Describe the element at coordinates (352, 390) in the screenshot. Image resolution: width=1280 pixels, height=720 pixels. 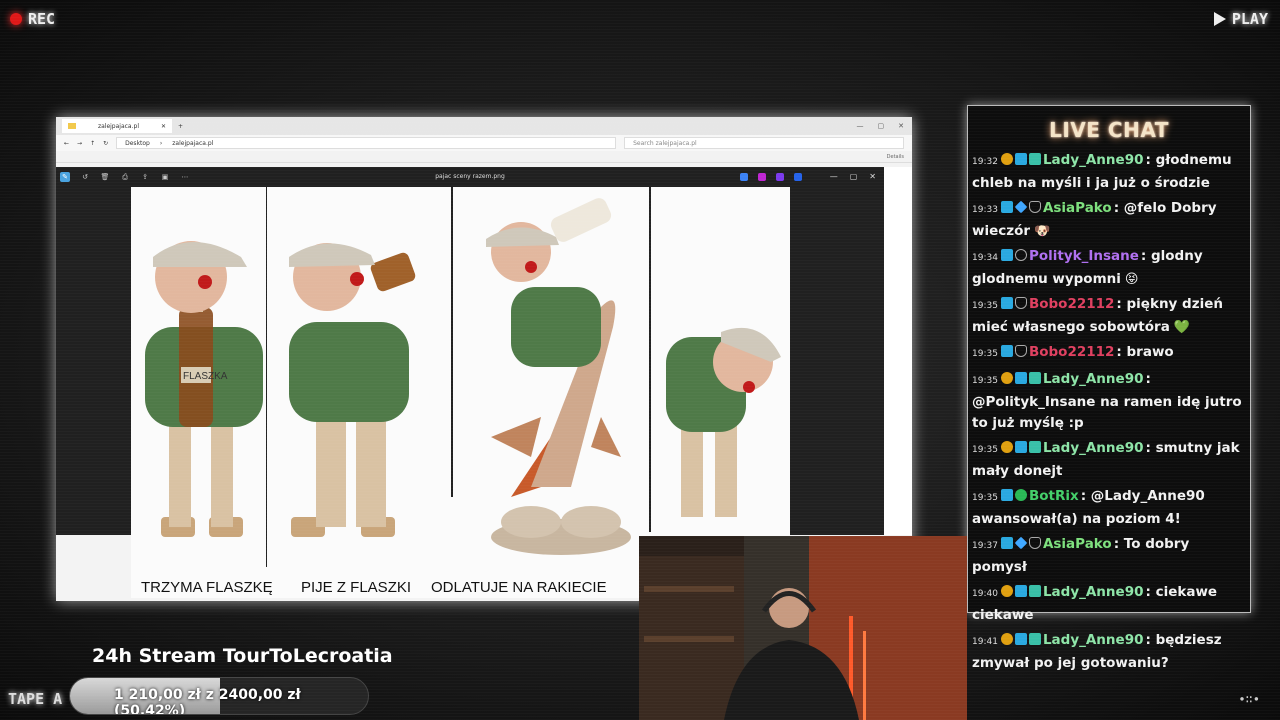
I see `panel-drinking` at that location.